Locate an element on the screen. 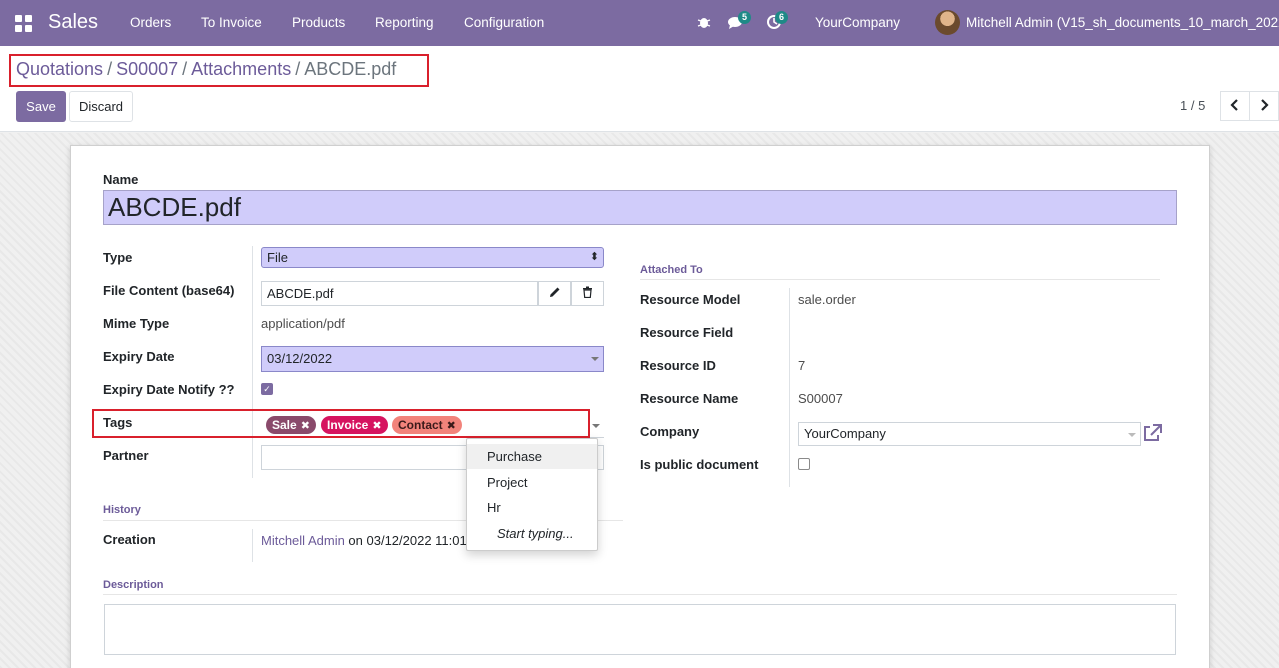 The height and width of the screenshot is (668, 1279). description-divider is located at coordinates (640, 594).